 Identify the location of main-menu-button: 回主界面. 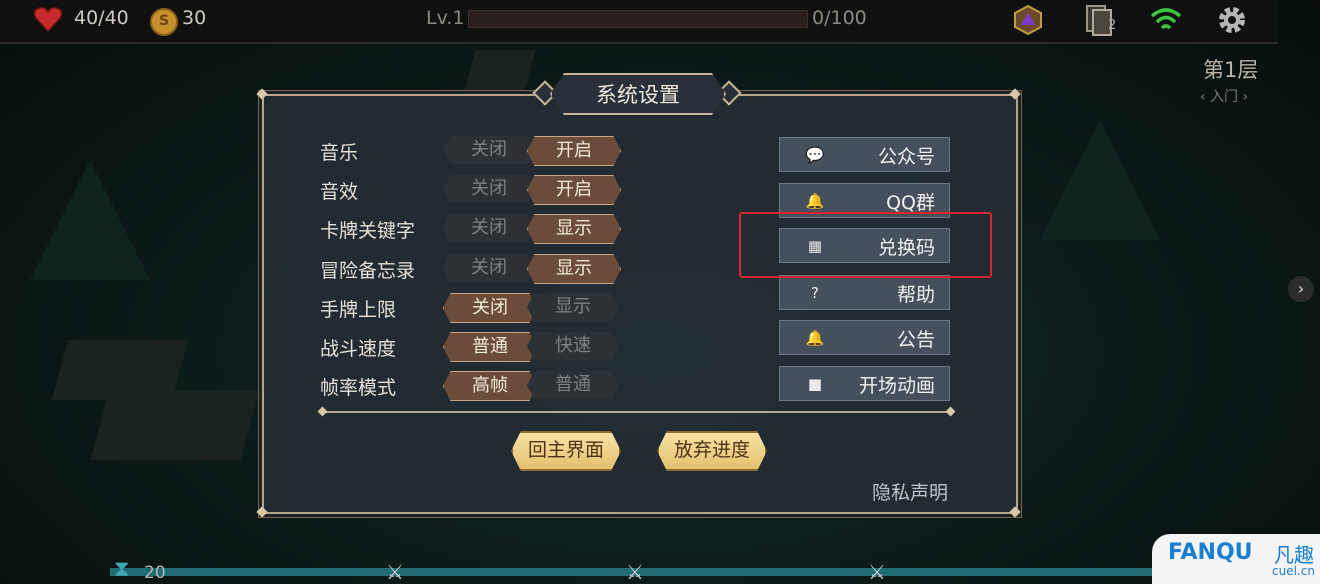
(566, 451).